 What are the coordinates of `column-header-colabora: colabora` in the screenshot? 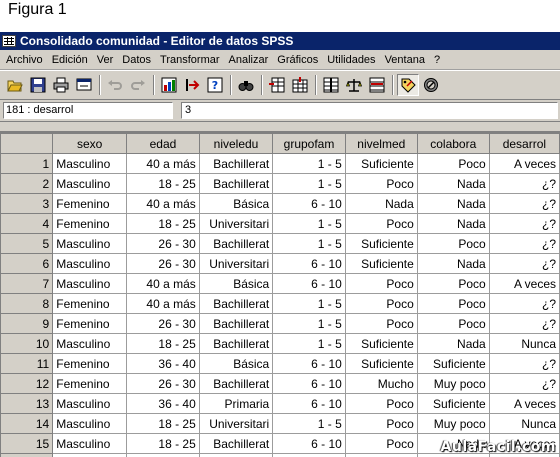 It's located at (453, 143).